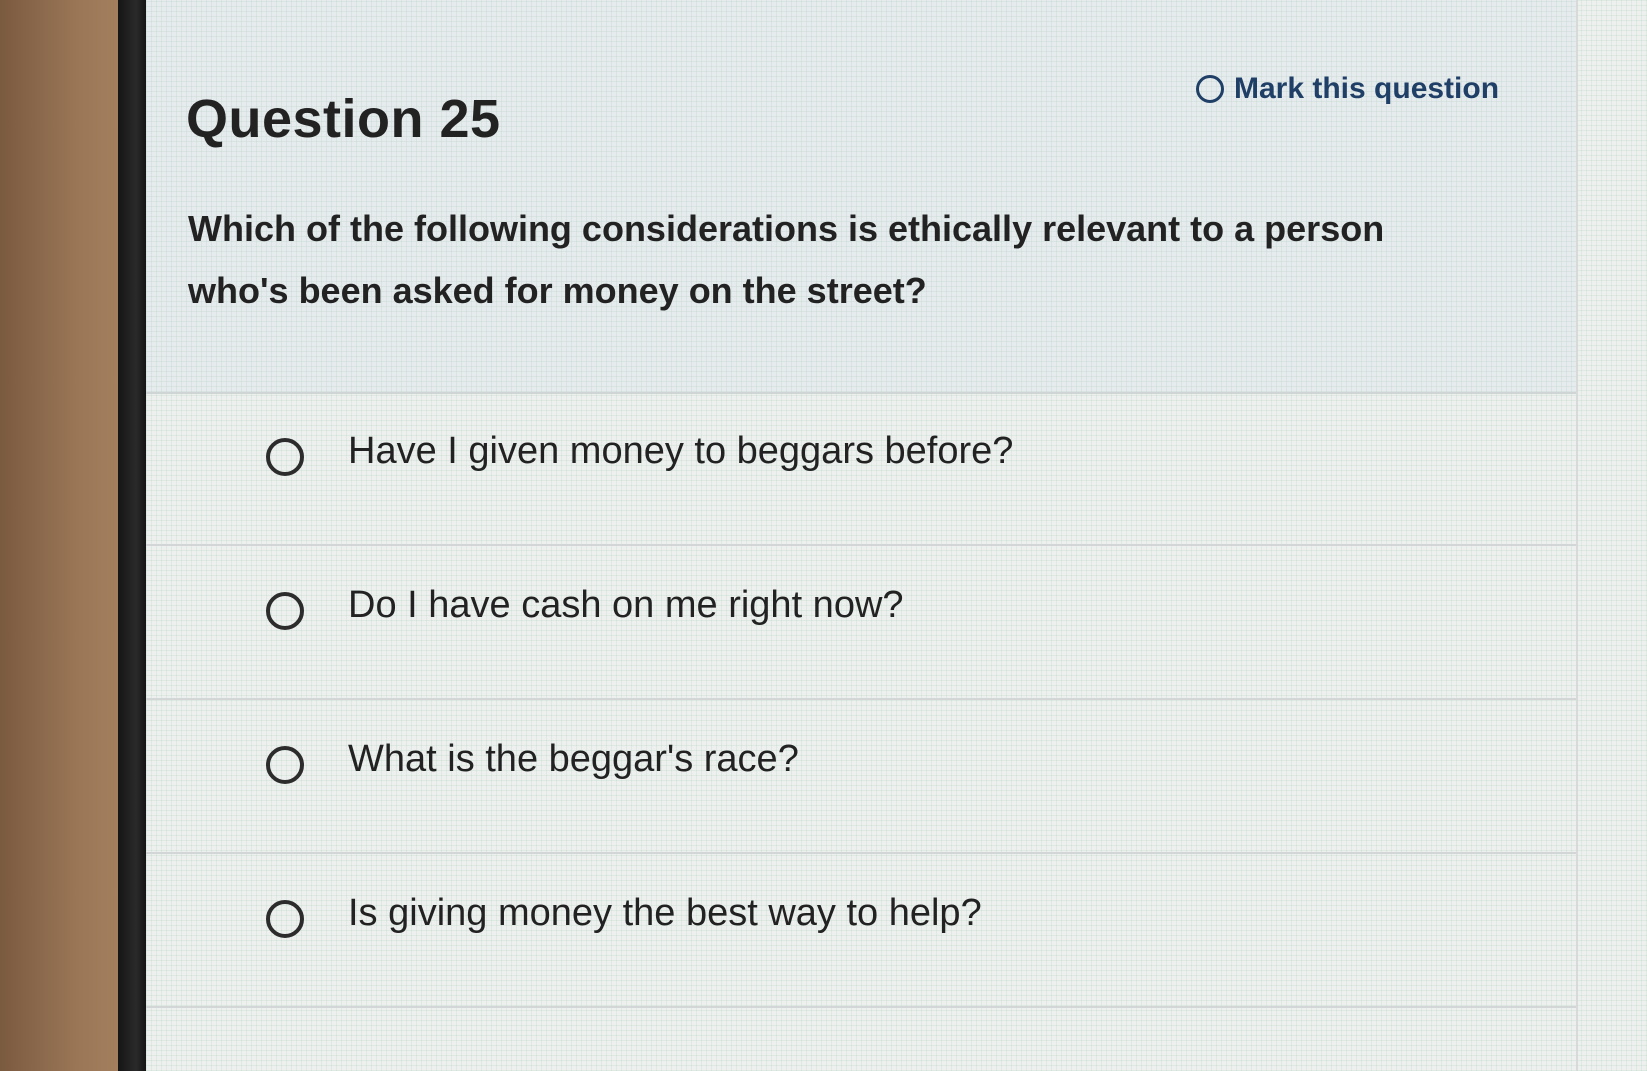 The image size is (1647, 1071). I want to click on answer-option-4: Is giving money the best way to help?, so click(861, 931).